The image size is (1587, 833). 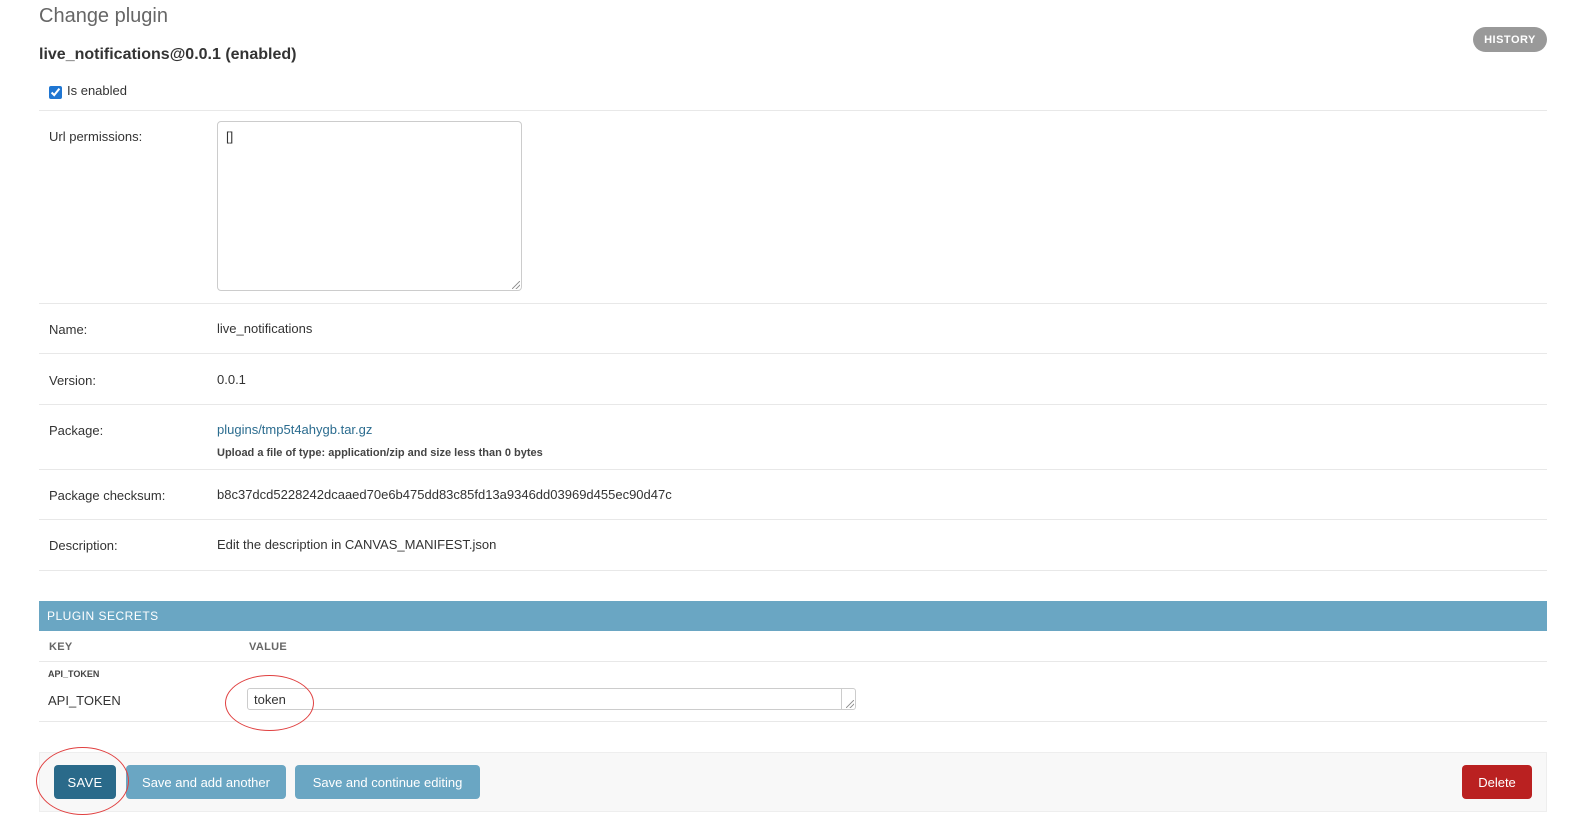 What do you see at coordinates (68, 329) in the screenshot?
I see `name-label: Name:` at bounding box center [68, 329].